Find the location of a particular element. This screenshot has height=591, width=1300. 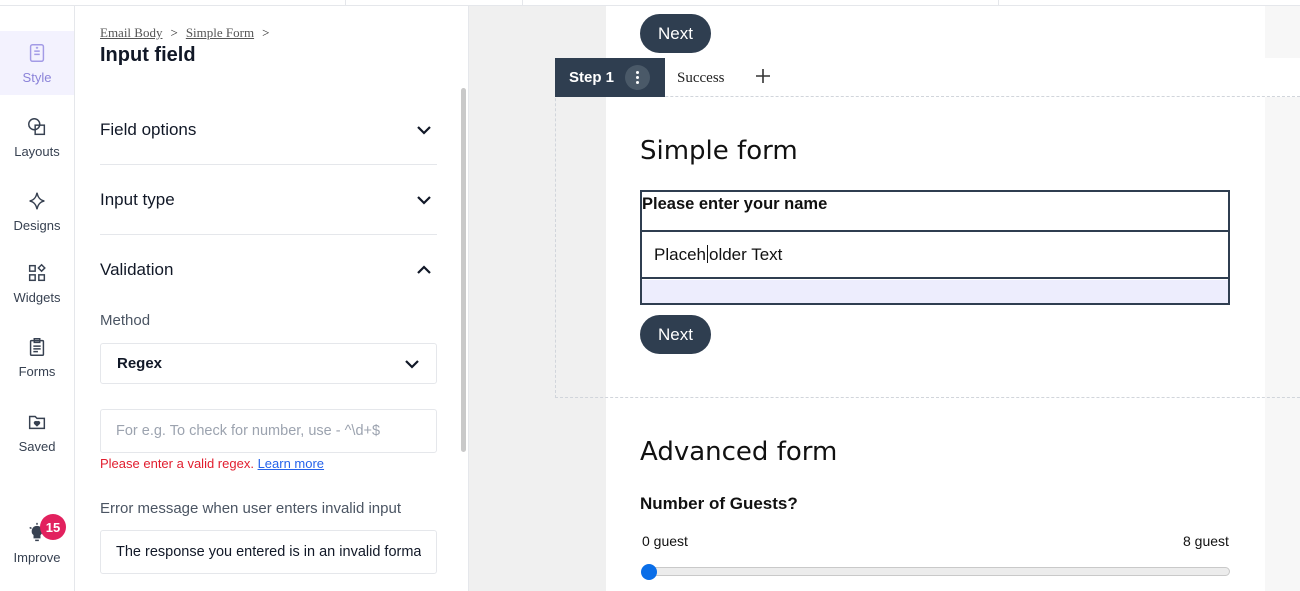

breadcrumb: Email Body > Simple Form > is located at coordinates (185, 32).